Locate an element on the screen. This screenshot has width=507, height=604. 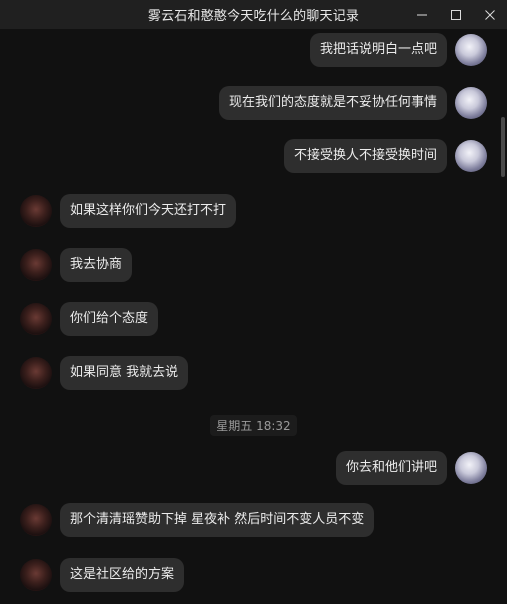
message-item: 现在我们的态度就是不妥协任何事情 is located at coordinates (352, 103).